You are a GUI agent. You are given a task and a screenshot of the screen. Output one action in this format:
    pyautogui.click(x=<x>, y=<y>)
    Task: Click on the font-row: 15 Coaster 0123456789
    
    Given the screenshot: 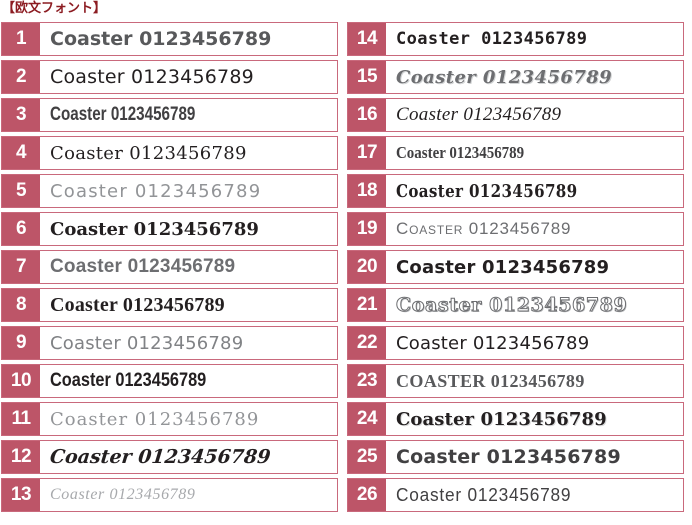 What is the action you would take?
    pyautogui.click(x=515, y=77)
    